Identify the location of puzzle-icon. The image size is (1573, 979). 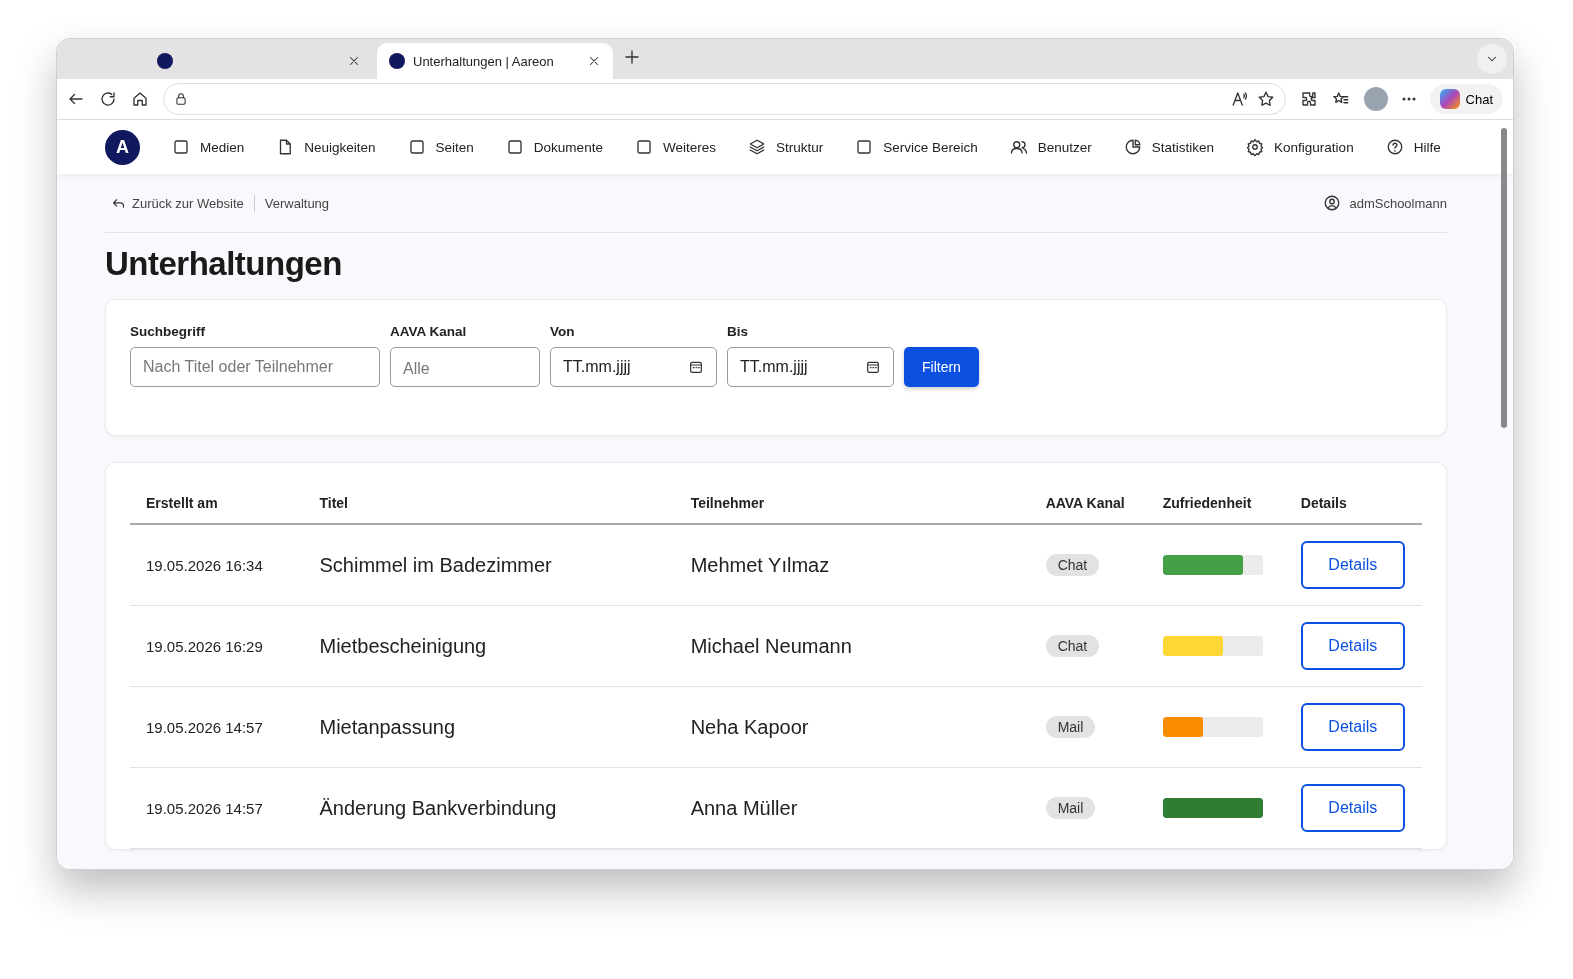
(1308, 99).